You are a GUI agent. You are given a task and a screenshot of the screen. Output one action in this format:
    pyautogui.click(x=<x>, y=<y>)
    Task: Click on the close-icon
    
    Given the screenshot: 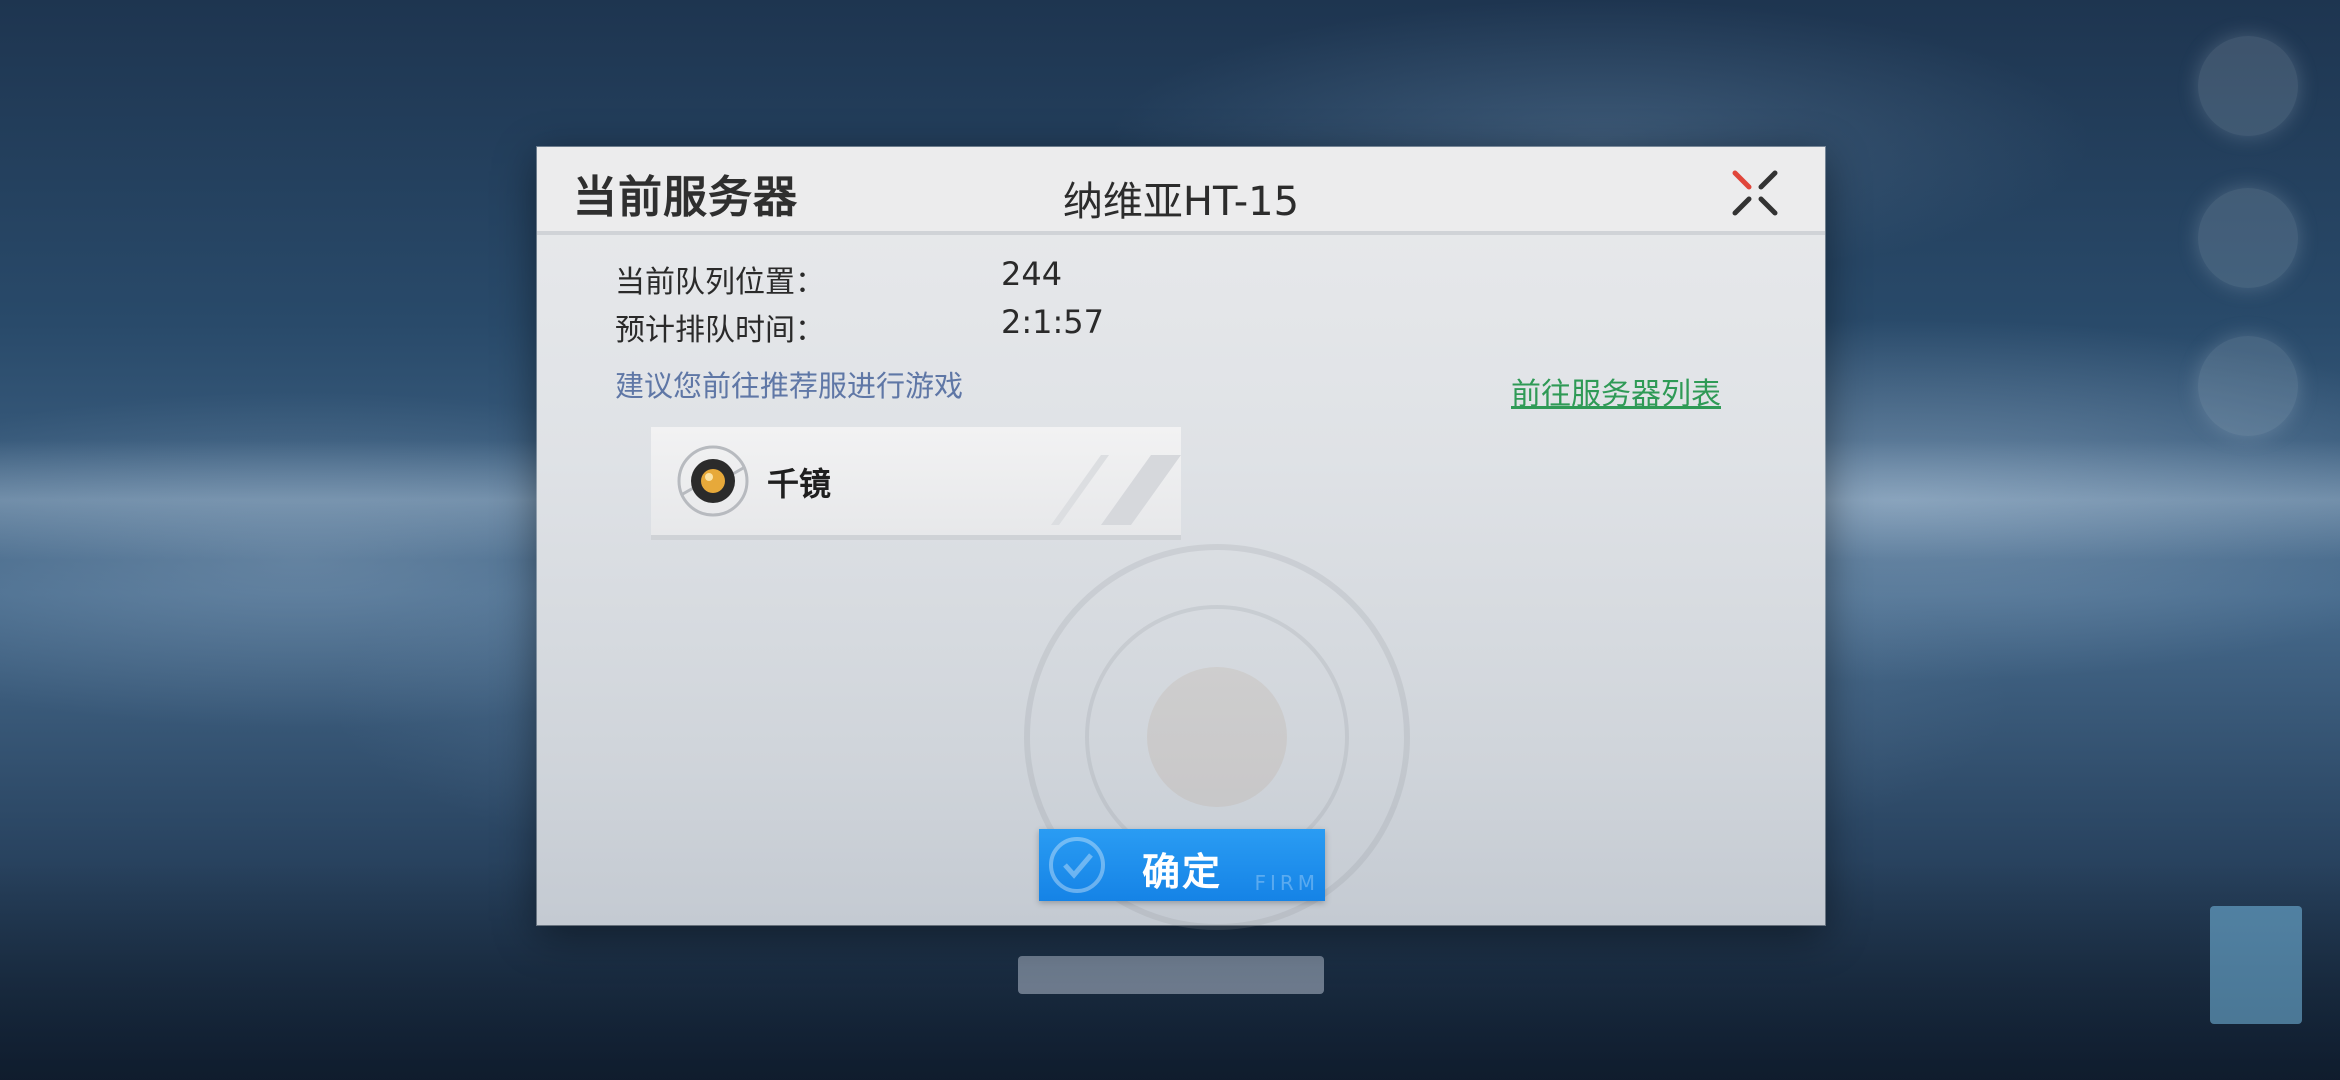 What is the action you would take?
    pyautogui.click(x=1755, y=193)
    